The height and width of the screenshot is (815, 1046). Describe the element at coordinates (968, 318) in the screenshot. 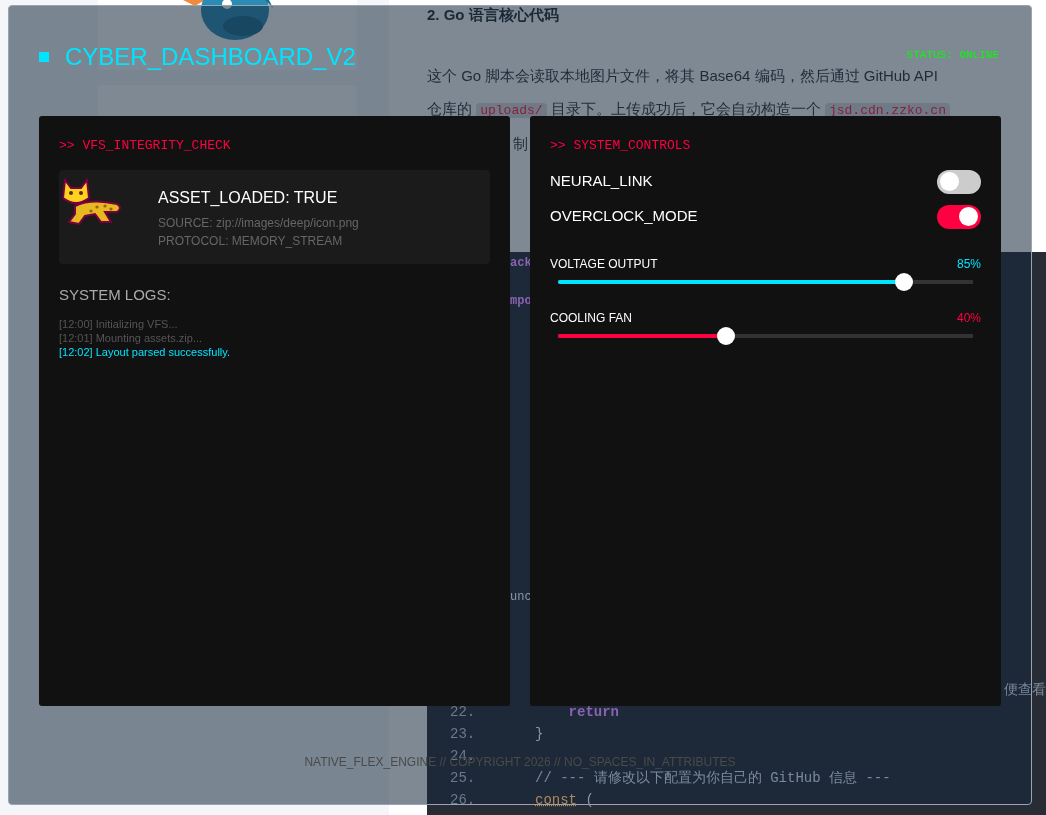

I see `slider-value: 40%` at that location.